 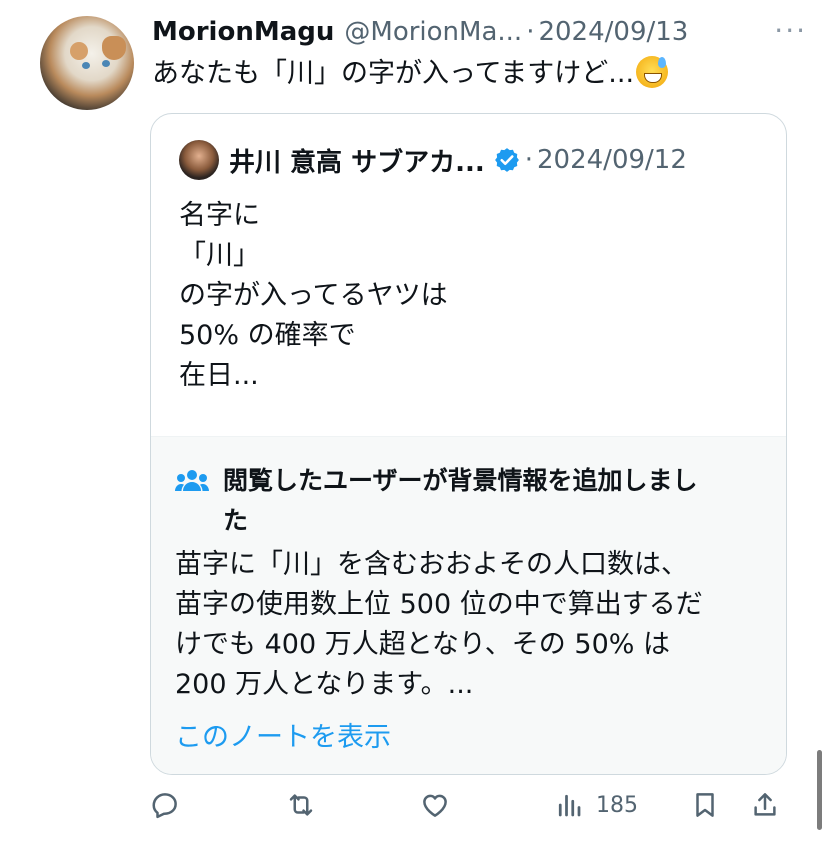 I want to click on quoted-line: の字が入ってるヤツは, so click(x=313, y=295).